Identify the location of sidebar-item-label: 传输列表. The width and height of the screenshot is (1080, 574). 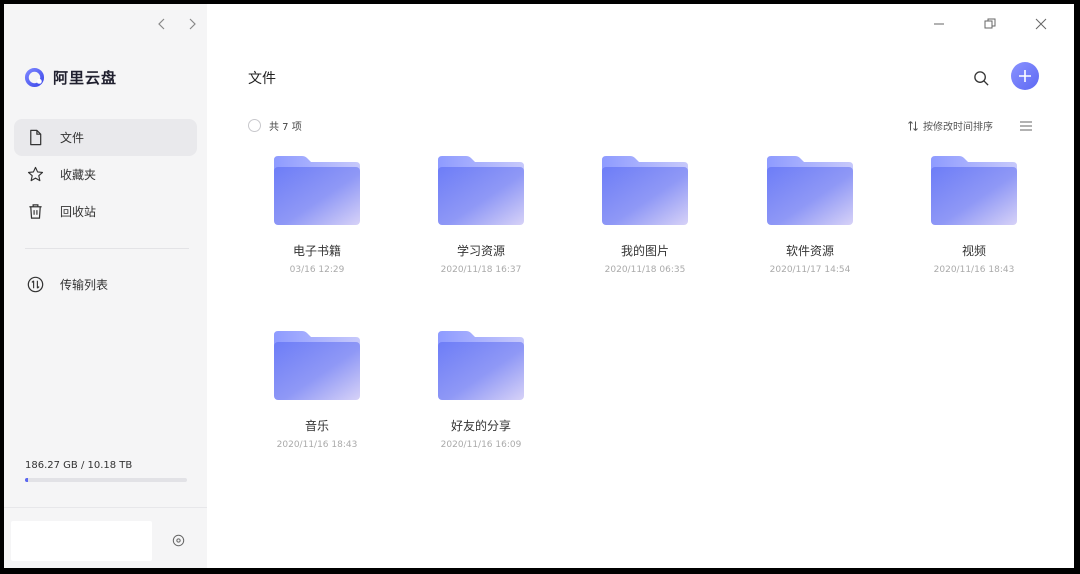
(84, 285).